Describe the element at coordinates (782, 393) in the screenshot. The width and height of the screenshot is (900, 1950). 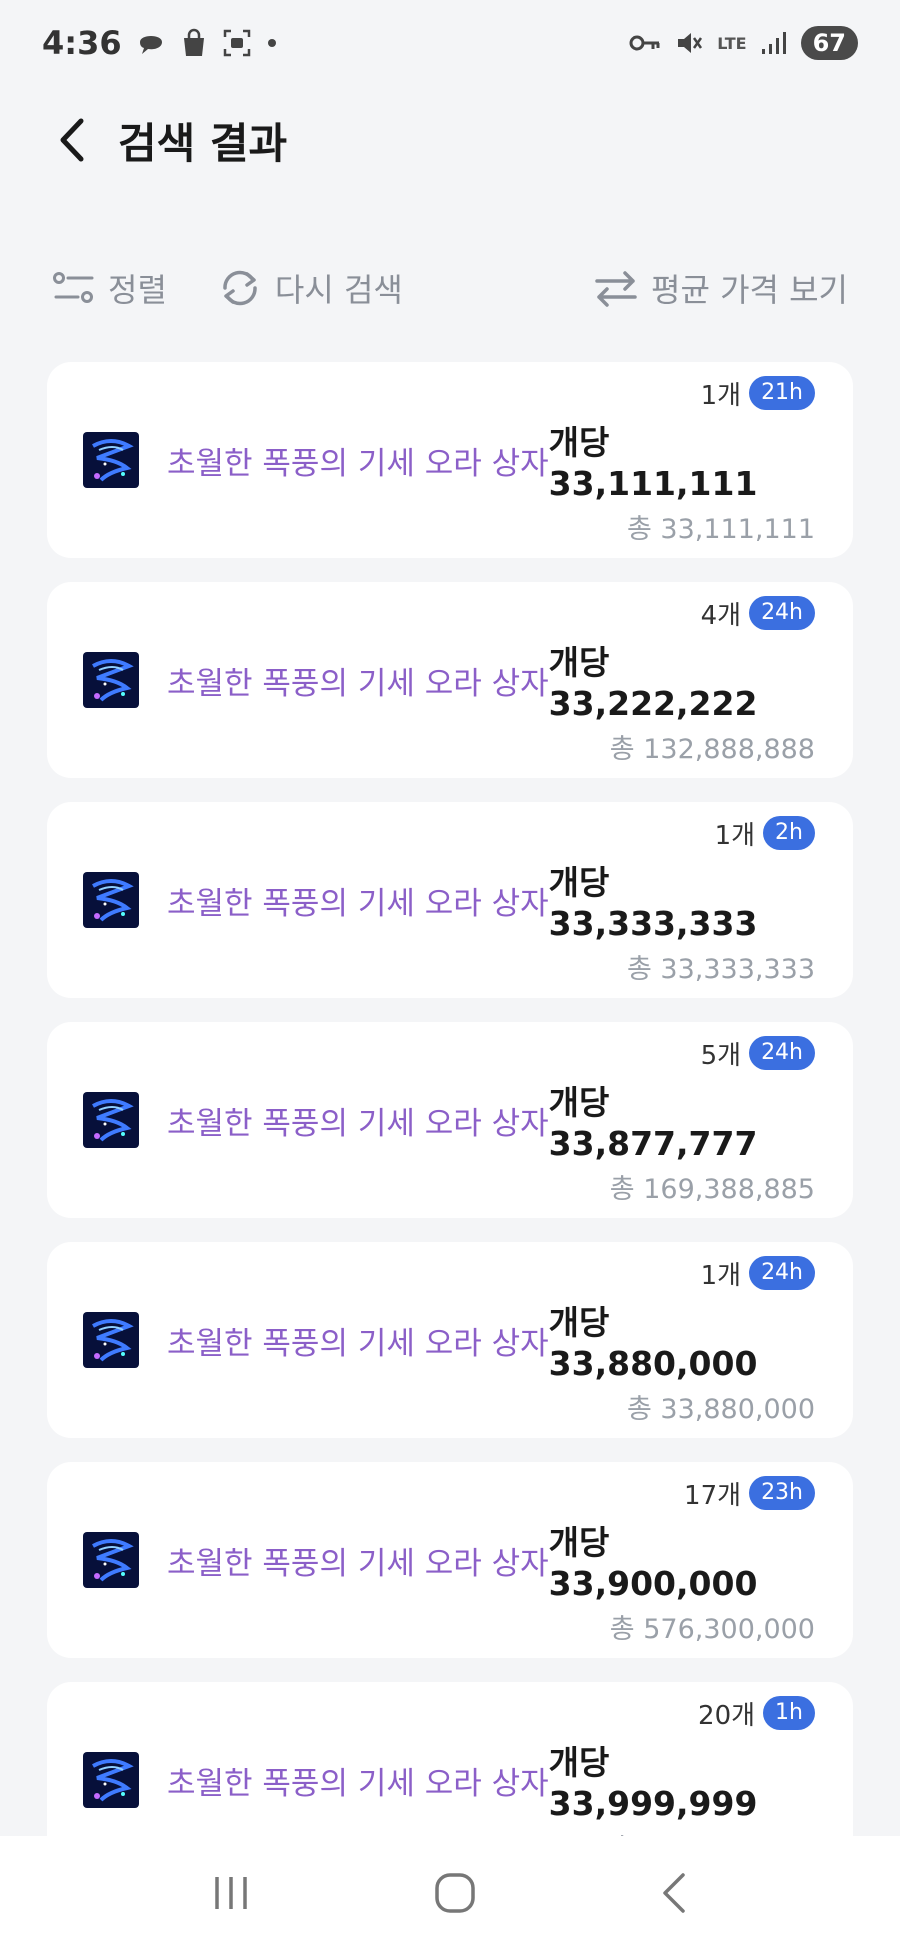
I see `time-remaining-badge: 21h` at that location.